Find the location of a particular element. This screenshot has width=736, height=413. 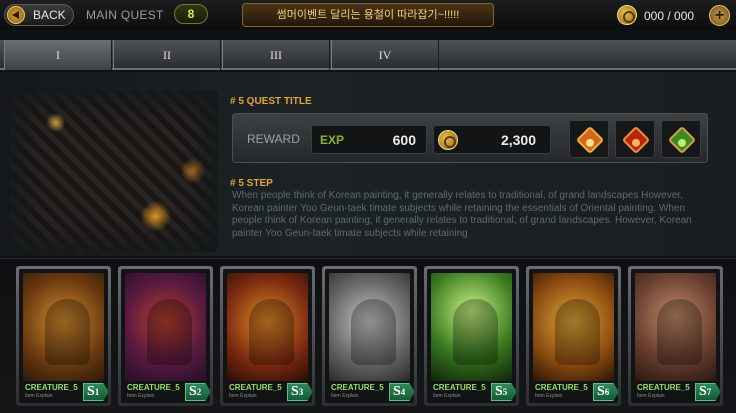

event-notice-banner: 썸머이벤트 달리는 용철이 따라잡기~!!!!! is located at coordinates (368, 15).